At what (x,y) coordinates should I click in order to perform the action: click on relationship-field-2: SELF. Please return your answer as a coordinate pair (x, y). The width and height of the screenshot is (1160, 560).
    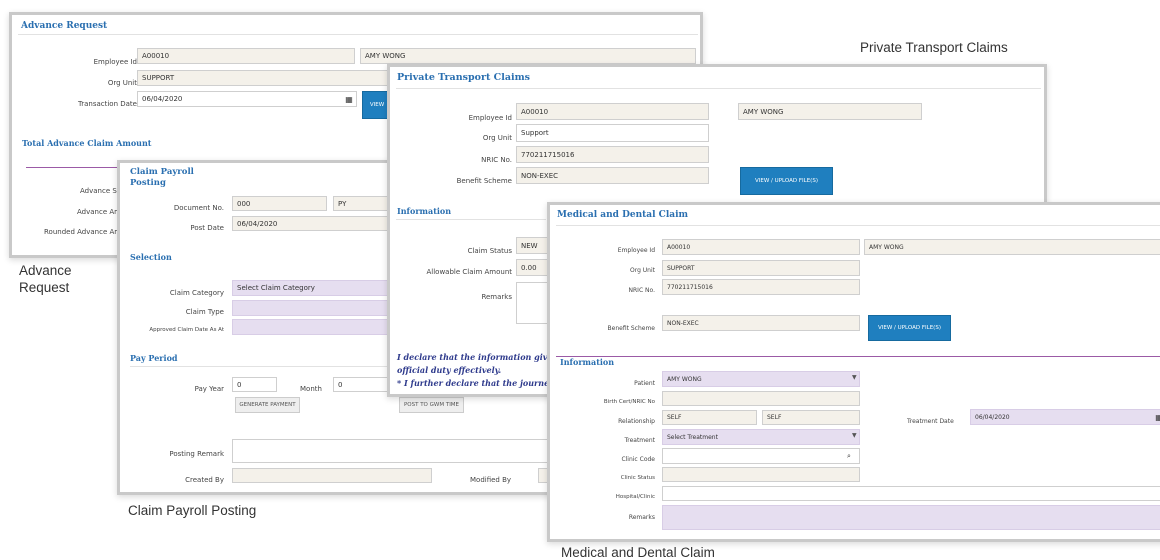
    Looking at the image, I should click on (811, 417).